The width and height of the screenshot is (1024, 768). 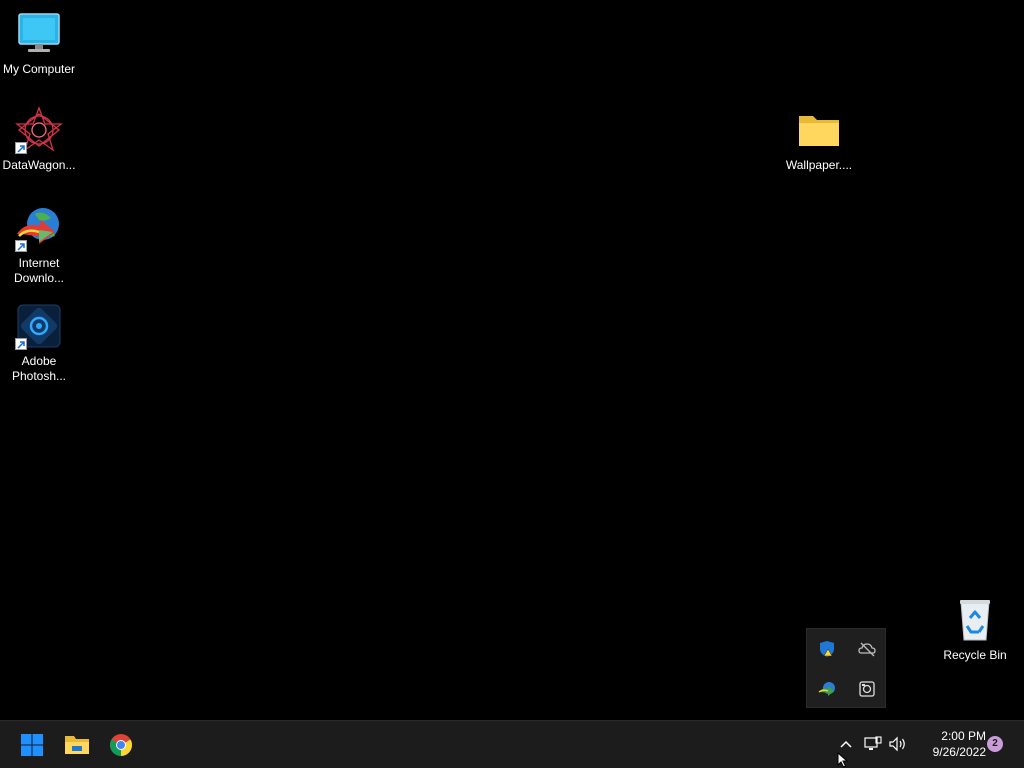 I want to click on chrome-button, so click(x=121, y=745).